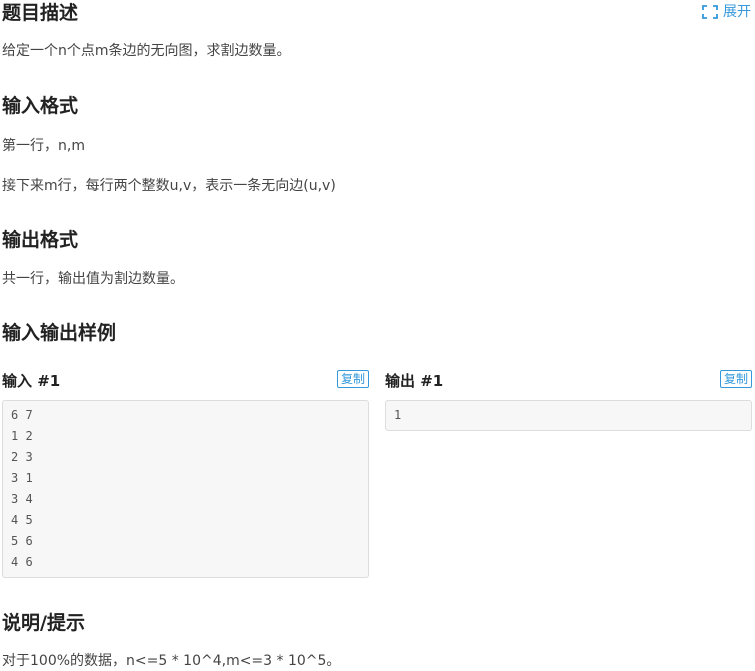  Describe the element at coordinates (414, 381) in the screenshot. I see `sample-output-title: 输出 #1` at that location.